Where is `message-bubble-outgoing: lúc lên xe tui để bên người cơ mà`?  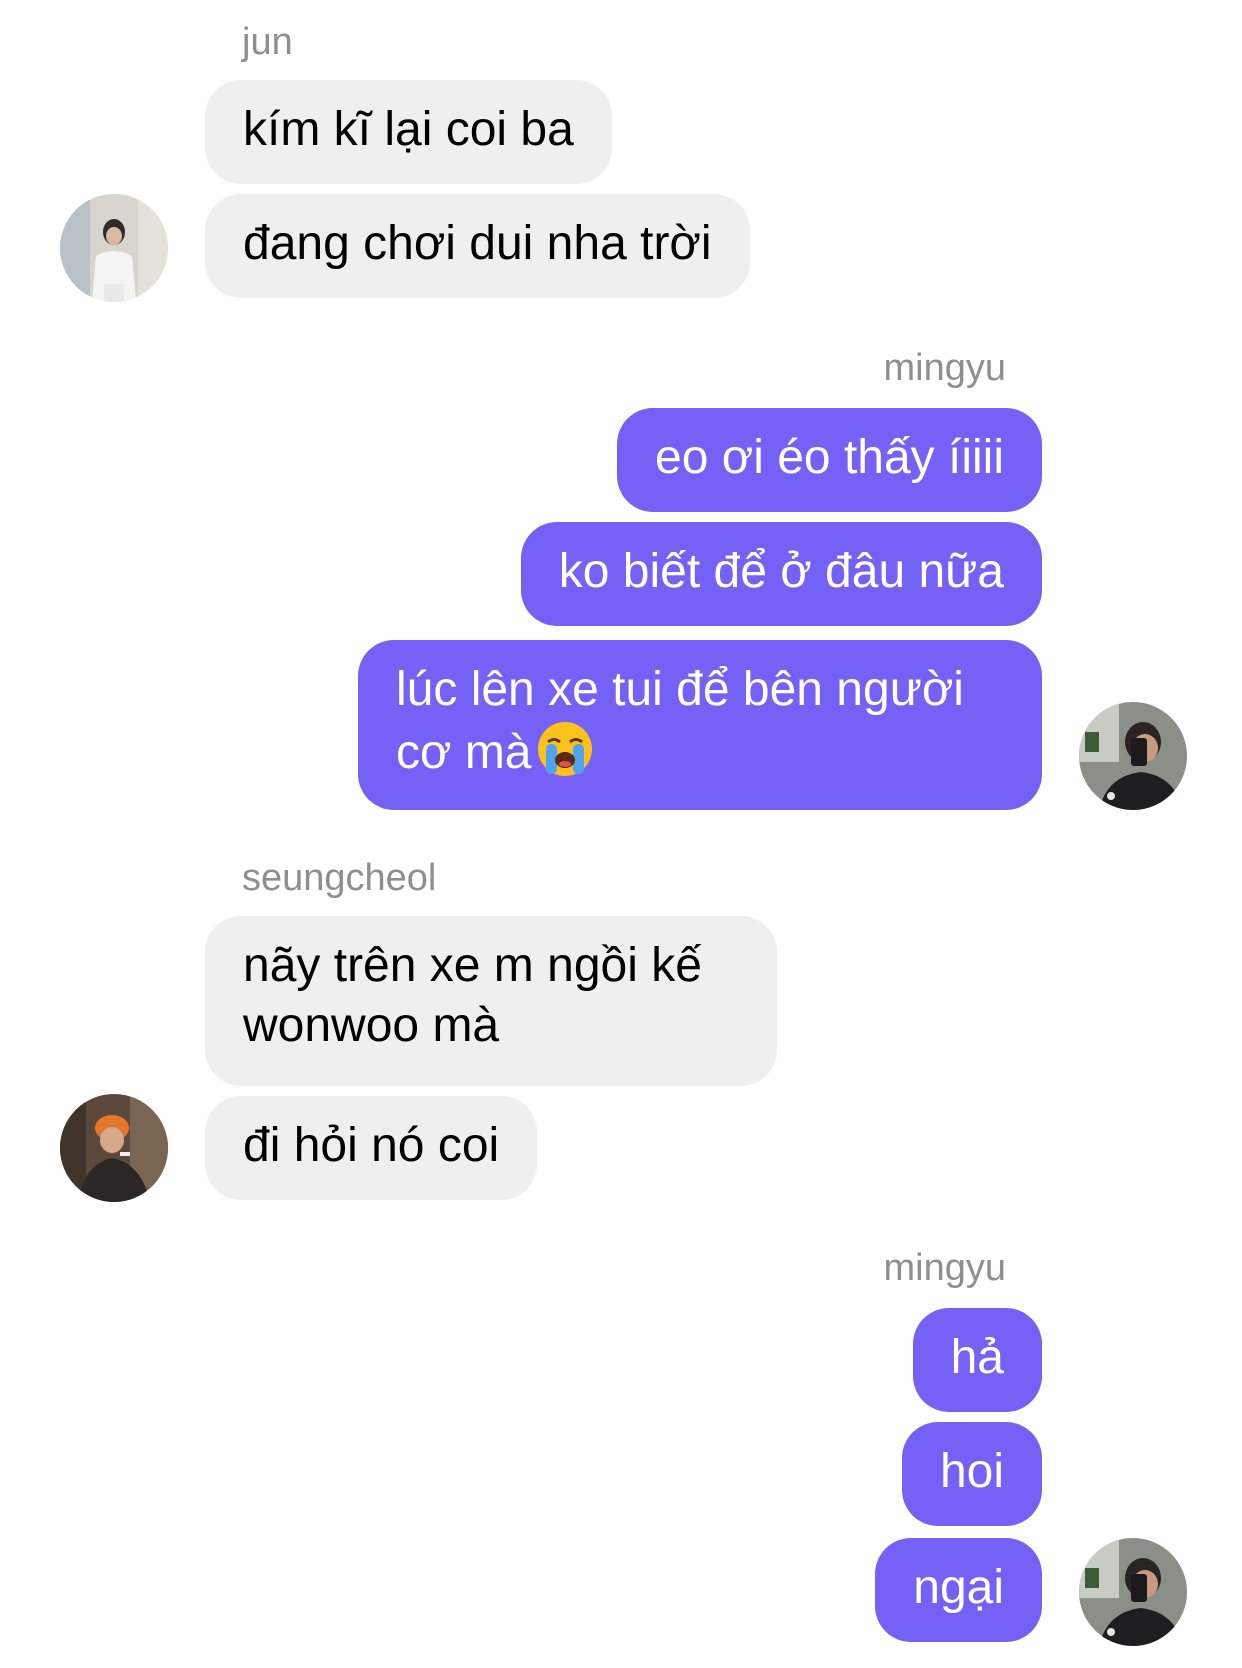
message-bubble-outgoing: lúc lên xe tui để bên người cơ mà is located at coordinates (700, 725).